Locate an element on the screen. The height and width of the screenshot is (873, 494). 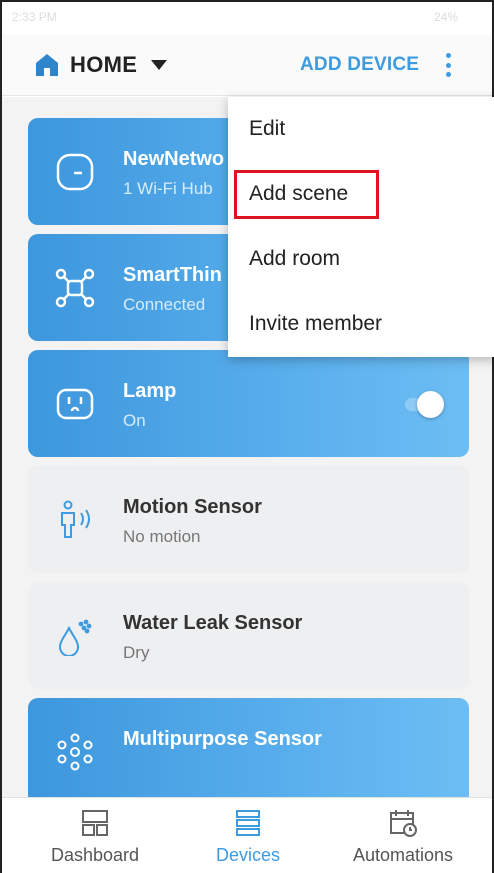
device-name: Motion Sensor is located at coordinates (192, 507).